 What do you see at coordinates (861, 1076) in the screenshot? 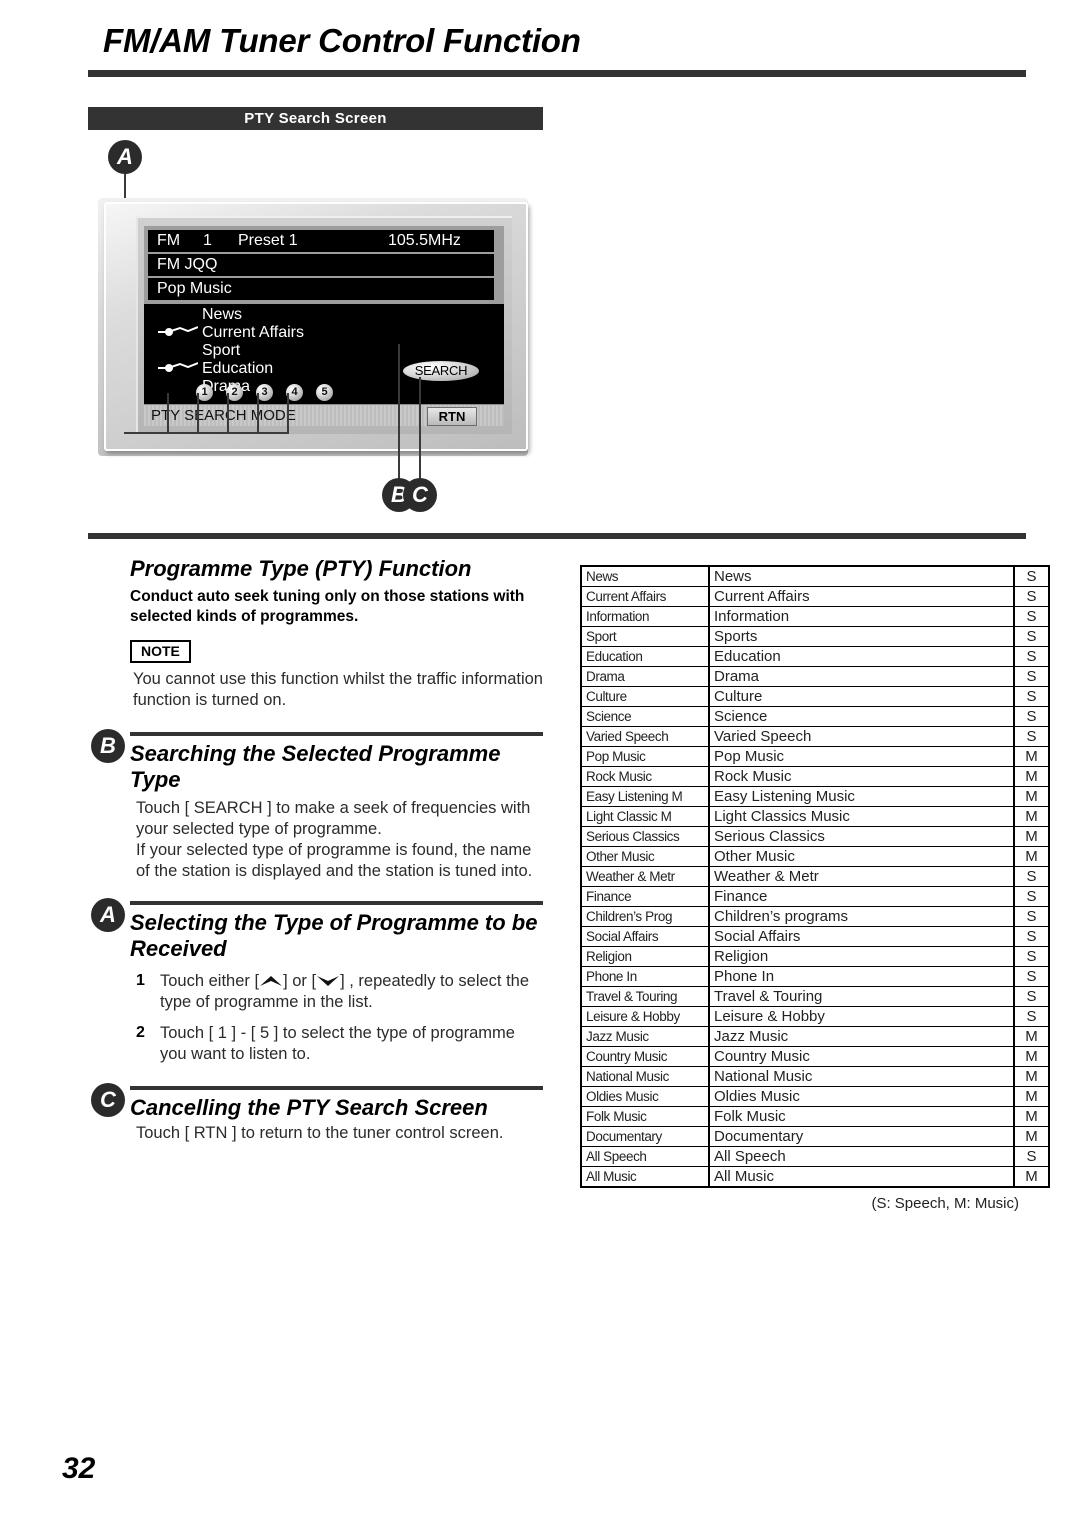
I see `pty-full-name: National Music` at bounding box center [861, 1076].